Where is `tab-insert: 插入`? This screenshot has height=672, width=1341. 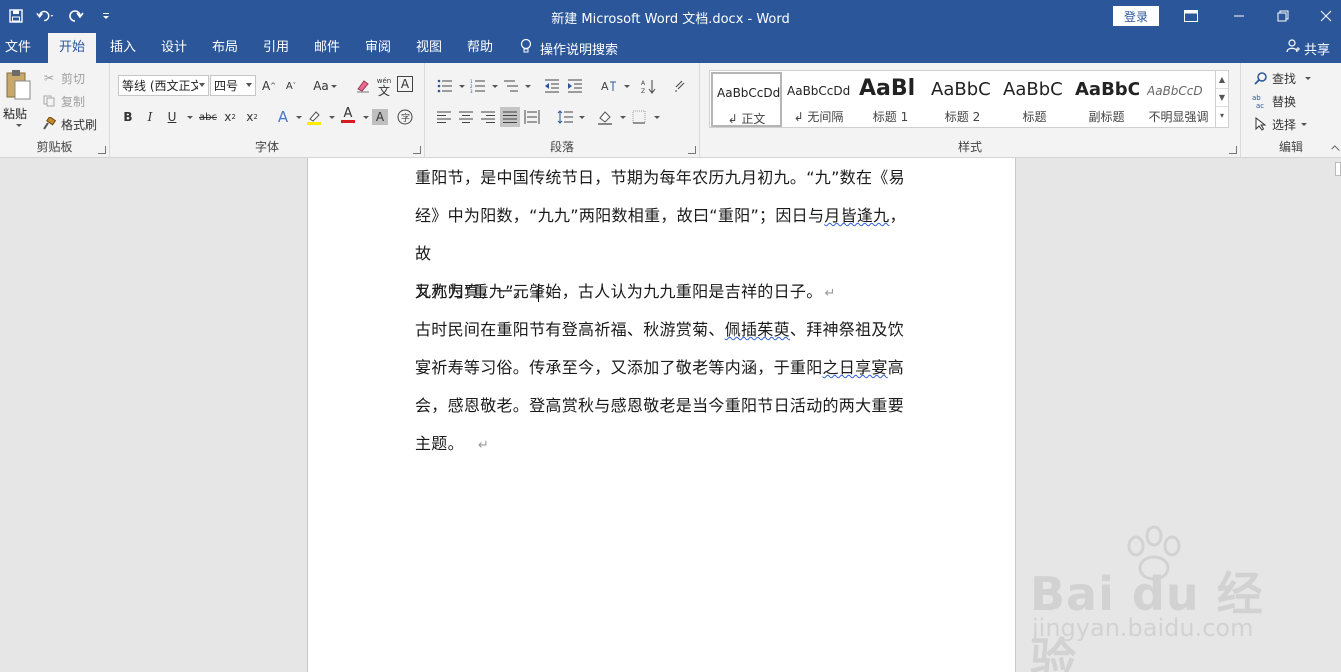 tab-insert: 插入 is located at coordinates (123, 48).